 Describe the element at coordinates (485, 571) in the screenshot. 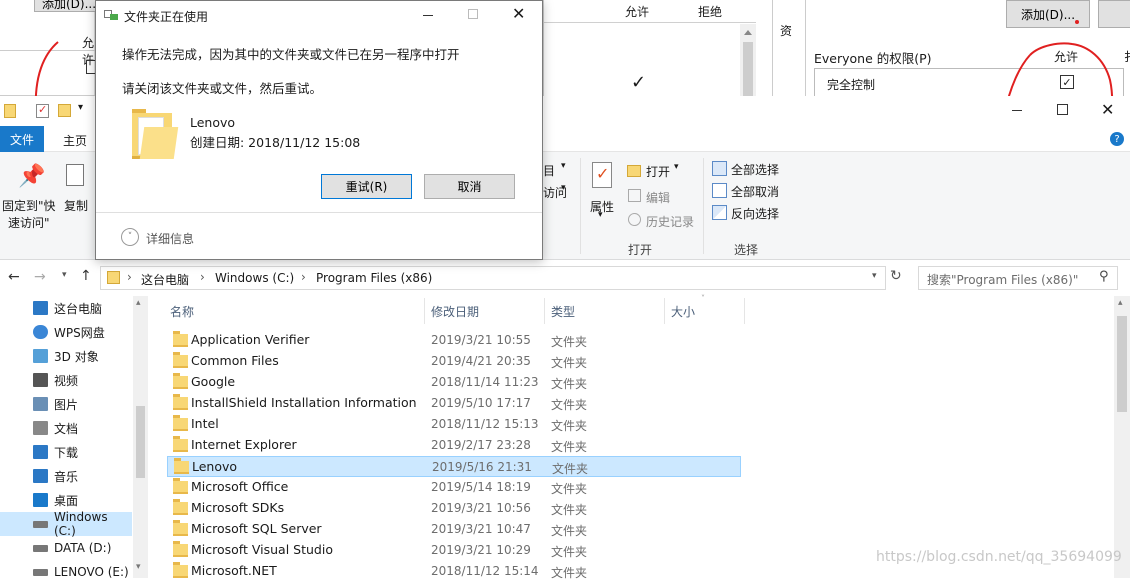

I see `file-date: 2018/11/12 15:14` at that location.